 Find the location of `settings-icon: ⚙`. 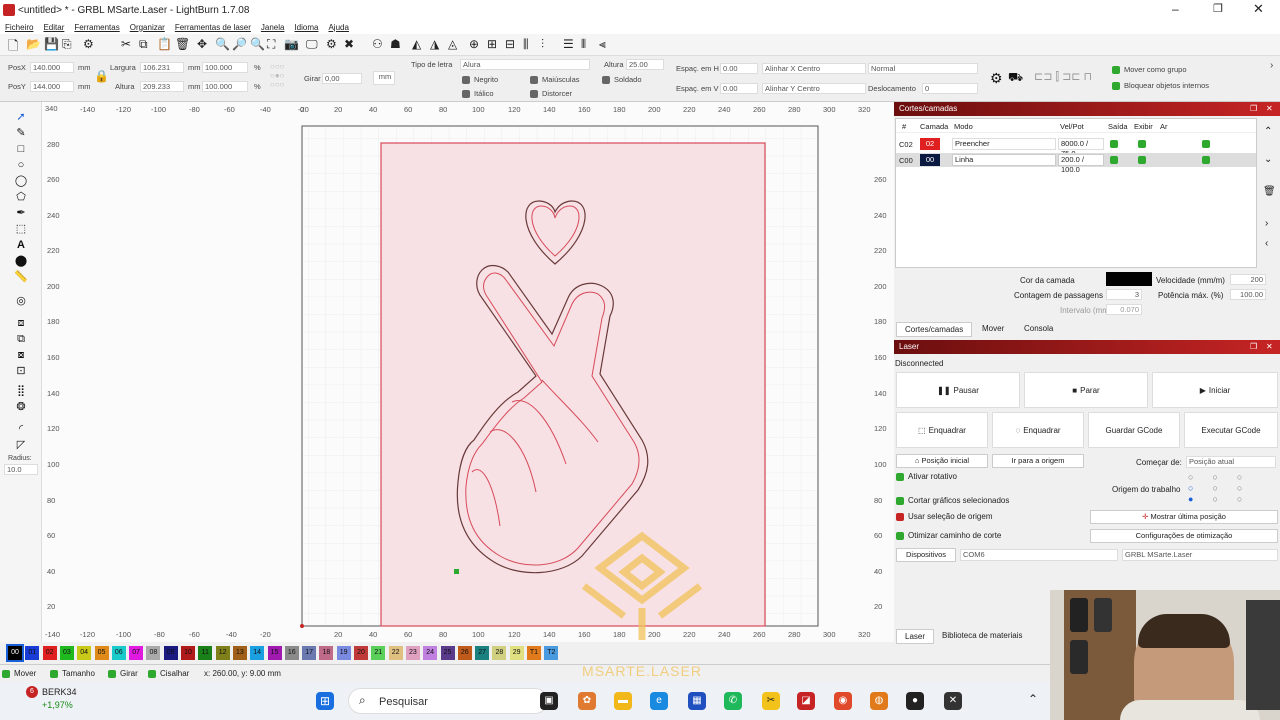

settings-icon: ⚙ is located at coordinates (88, 44).